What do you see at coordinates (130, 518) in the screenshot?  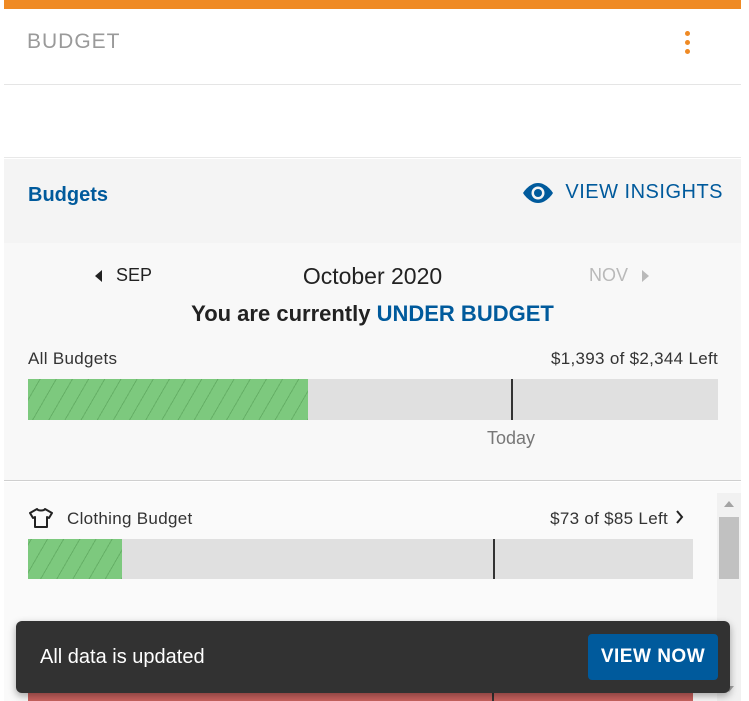 I see `category-label: Clothing Budget` at bounding box center [130, 518].